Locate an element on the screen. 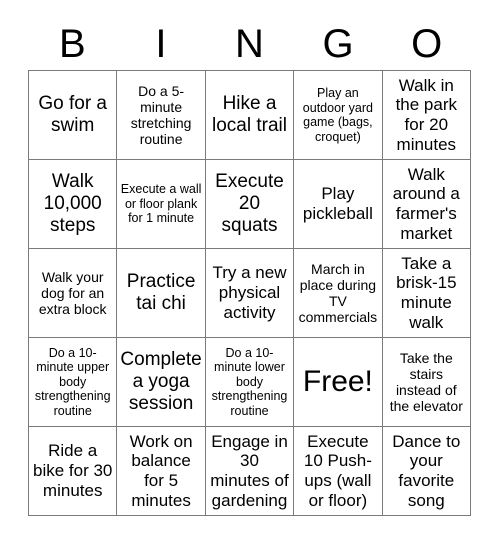 The width and height of the screenshot is (500, 544). bingo-cell: Take the stairs instead of the elevator is located at coordinates (426, 382).